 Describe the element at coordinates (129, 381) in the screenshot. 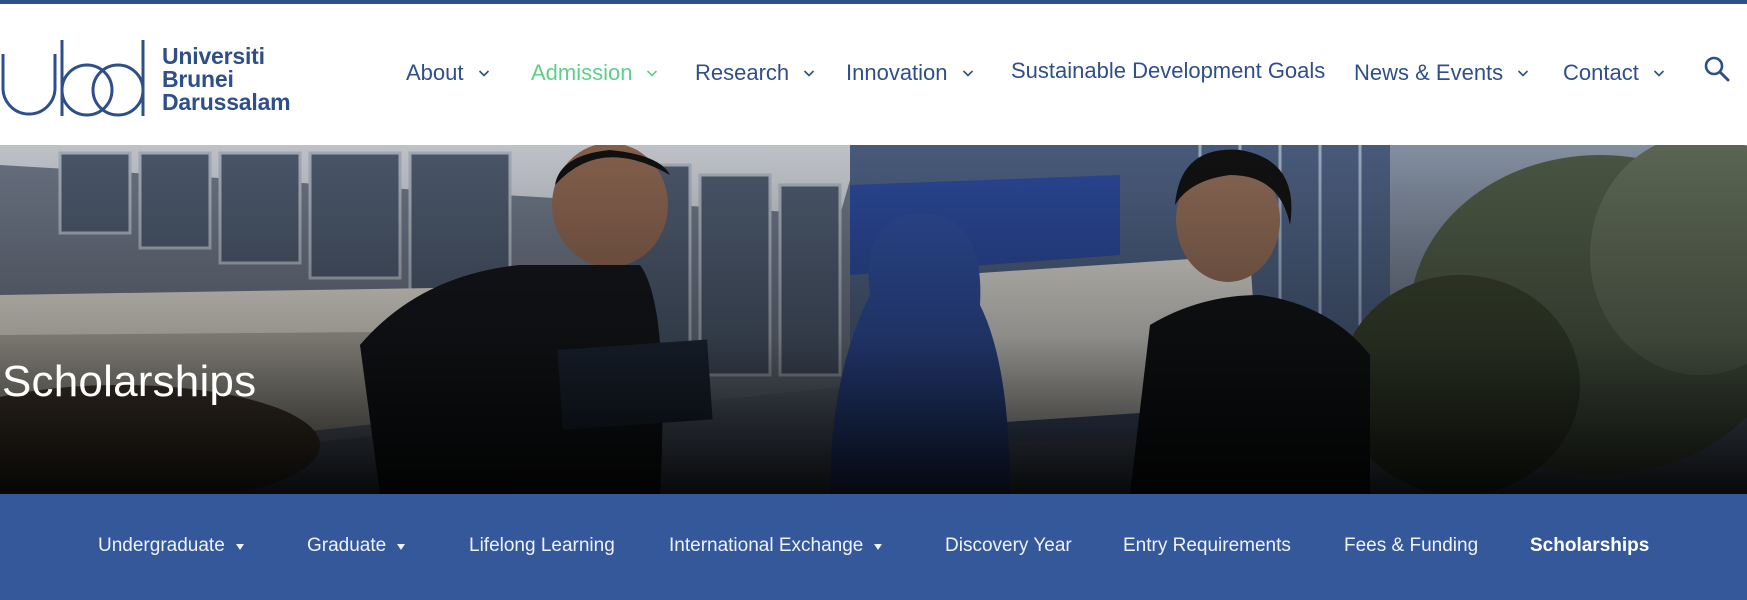

I see `page-title: Scholarships` at that location.